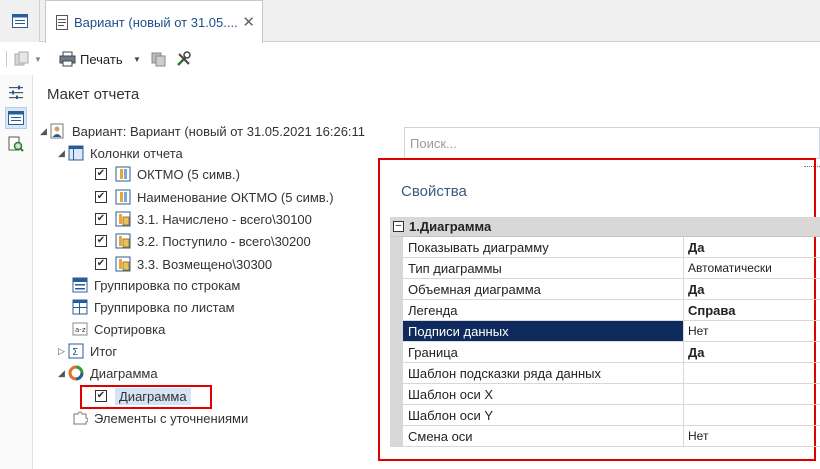  Describe the element at coordinates (410, 21) in the screenshot. I see `tab-strip: Вариант (новый от 31.05.... ✕` at that location.